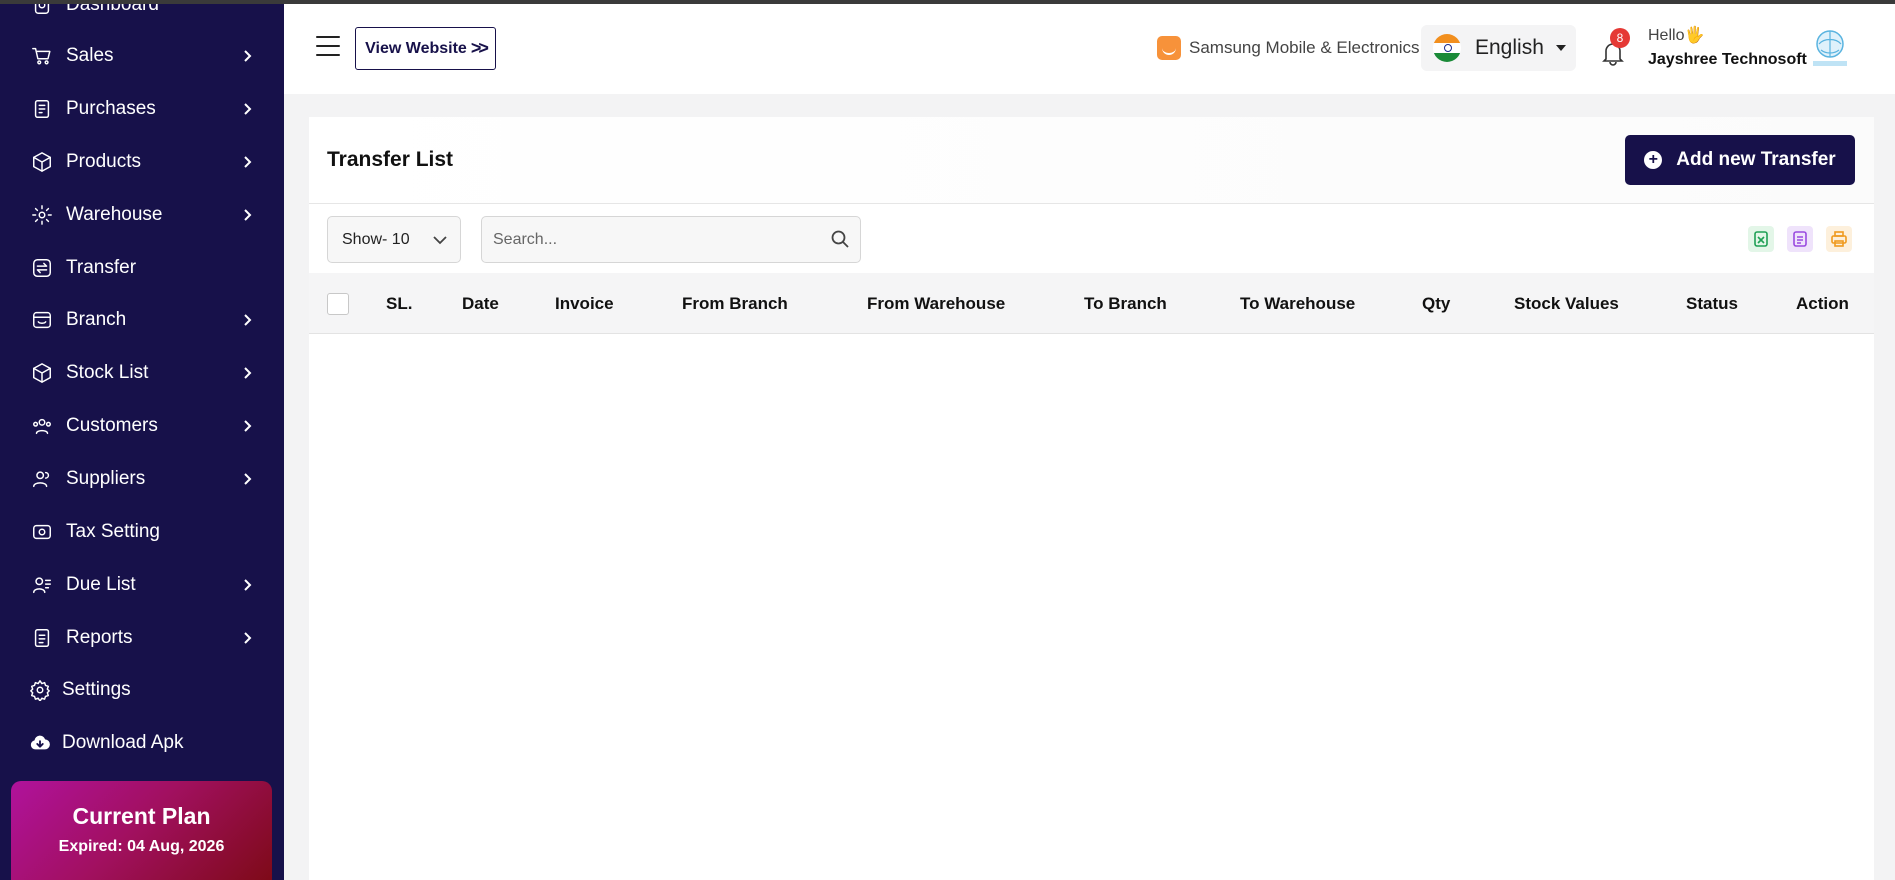 The image size is (1895, 880). I want to click on export-csv-icon, so click(1800, 239).